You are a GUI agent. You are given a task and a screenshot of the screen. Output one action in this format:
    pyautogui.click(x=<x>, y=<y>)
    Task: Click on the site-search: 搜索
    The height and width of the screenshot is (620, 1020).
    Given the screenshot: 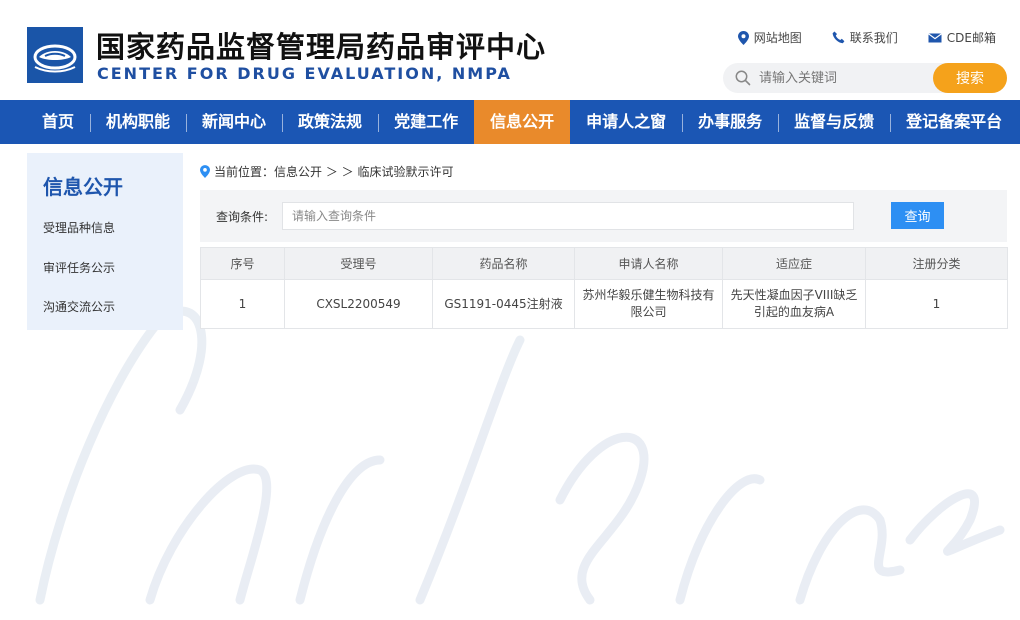 What is the action you would take?
    pyautogui.click(x=865, y=78)
    